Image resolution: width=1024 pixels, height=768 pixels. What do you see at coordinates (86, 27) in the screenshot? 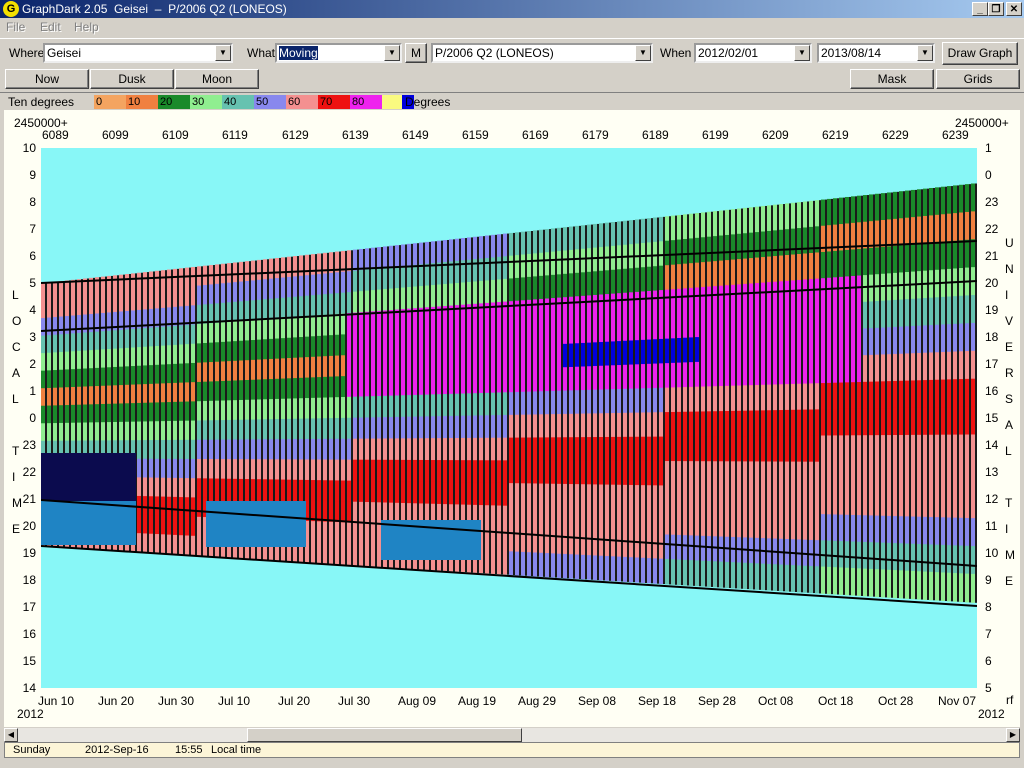
I see `menu-help: Help` at bounding box center [86, 27].